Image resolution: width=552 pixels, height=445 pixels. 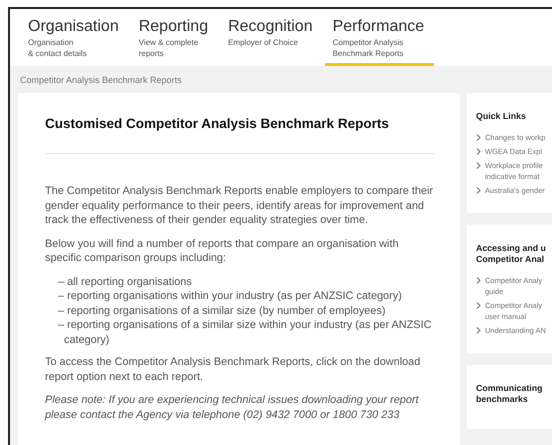 I want to click on page-heading: Customised Competitor Analysis Benchmark Reports, so click(x=217, y=123).